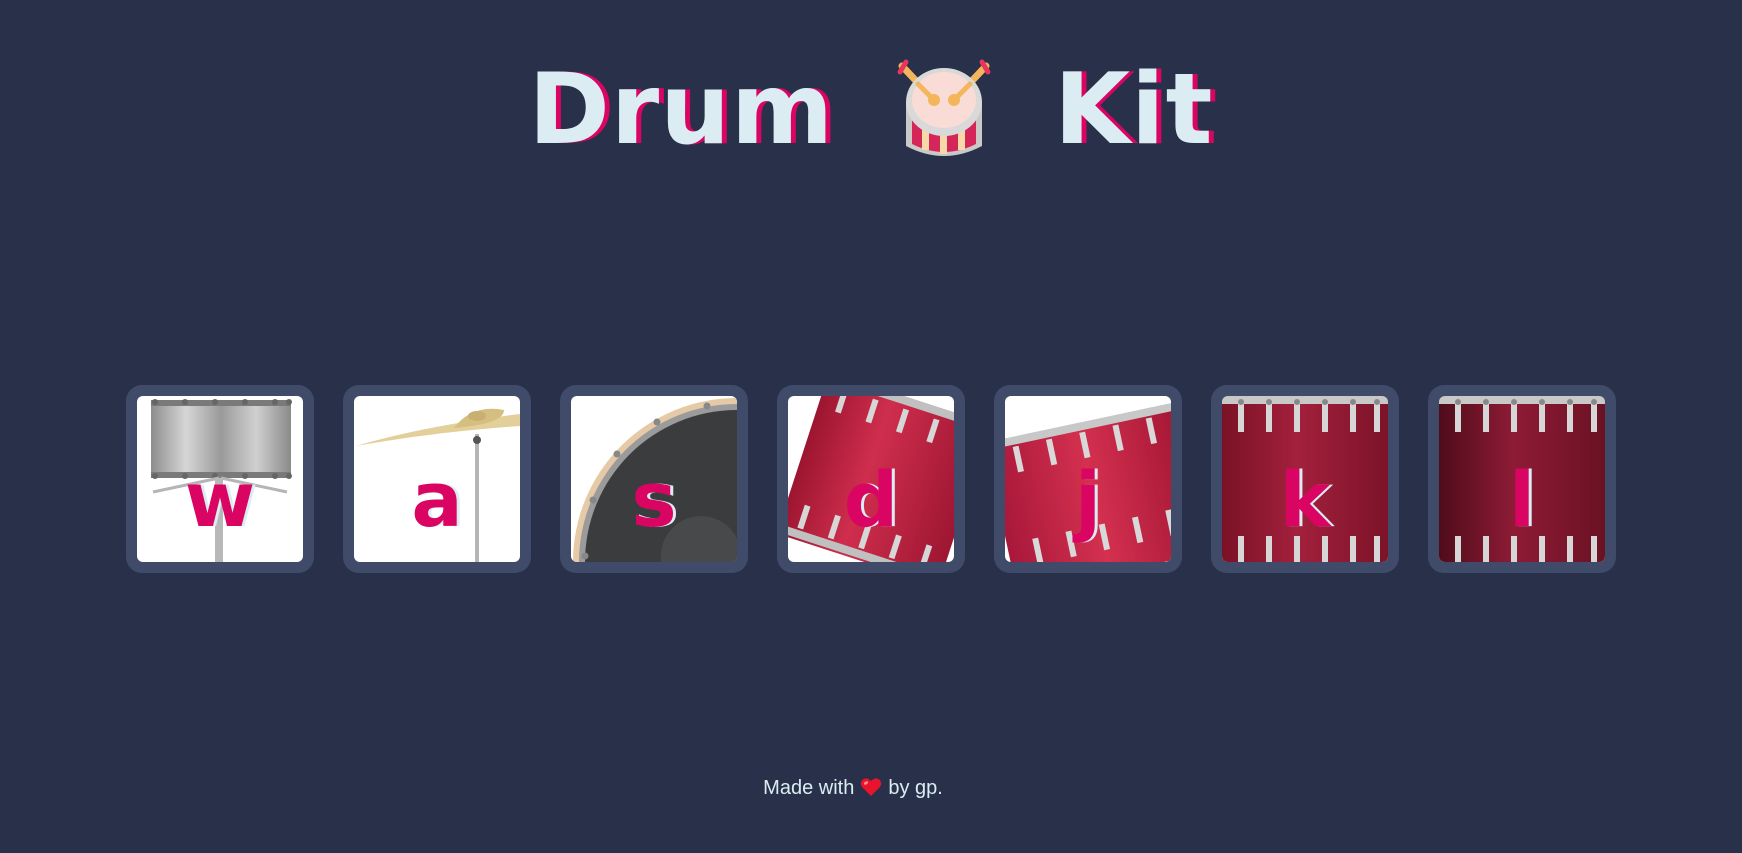  I want to click on drum-key-j: j, so click(1088, 479).